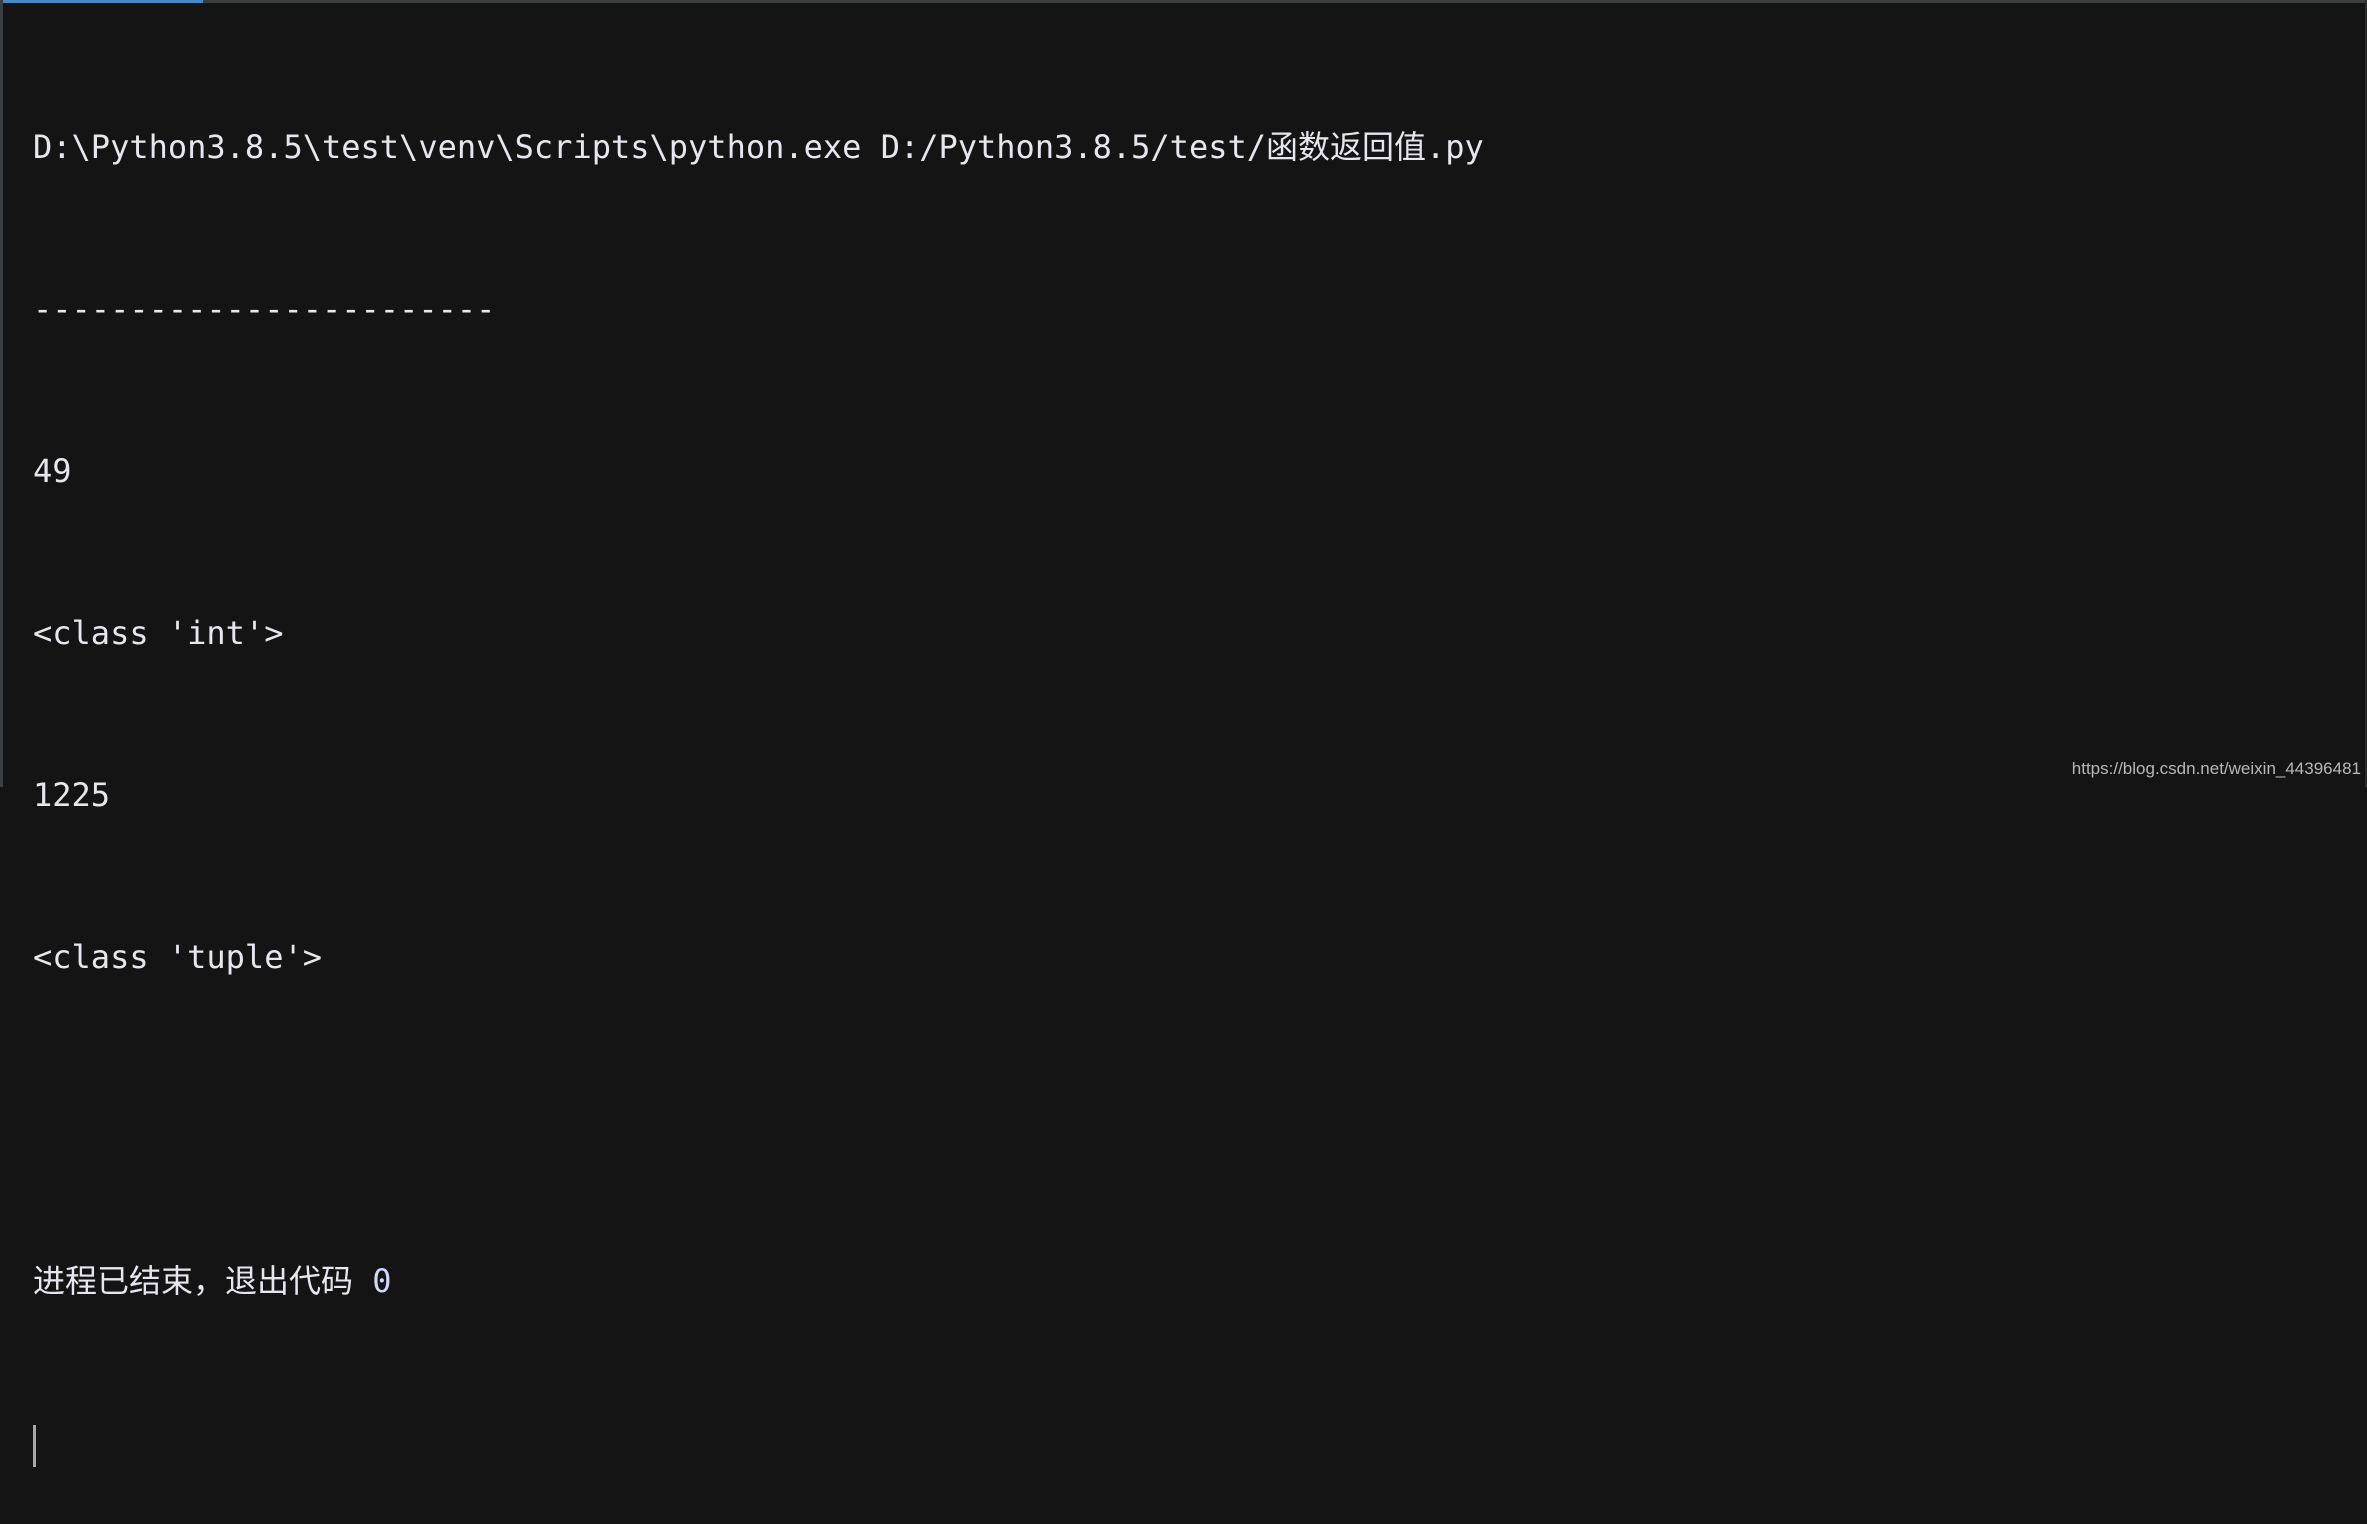 Image resolution: width=2367 pixels, height=1524 pixels. What do you see at coordinates (382, 1281) in the screenshot?
I see `exit-code: 0` at bounding box center [382, 1281].